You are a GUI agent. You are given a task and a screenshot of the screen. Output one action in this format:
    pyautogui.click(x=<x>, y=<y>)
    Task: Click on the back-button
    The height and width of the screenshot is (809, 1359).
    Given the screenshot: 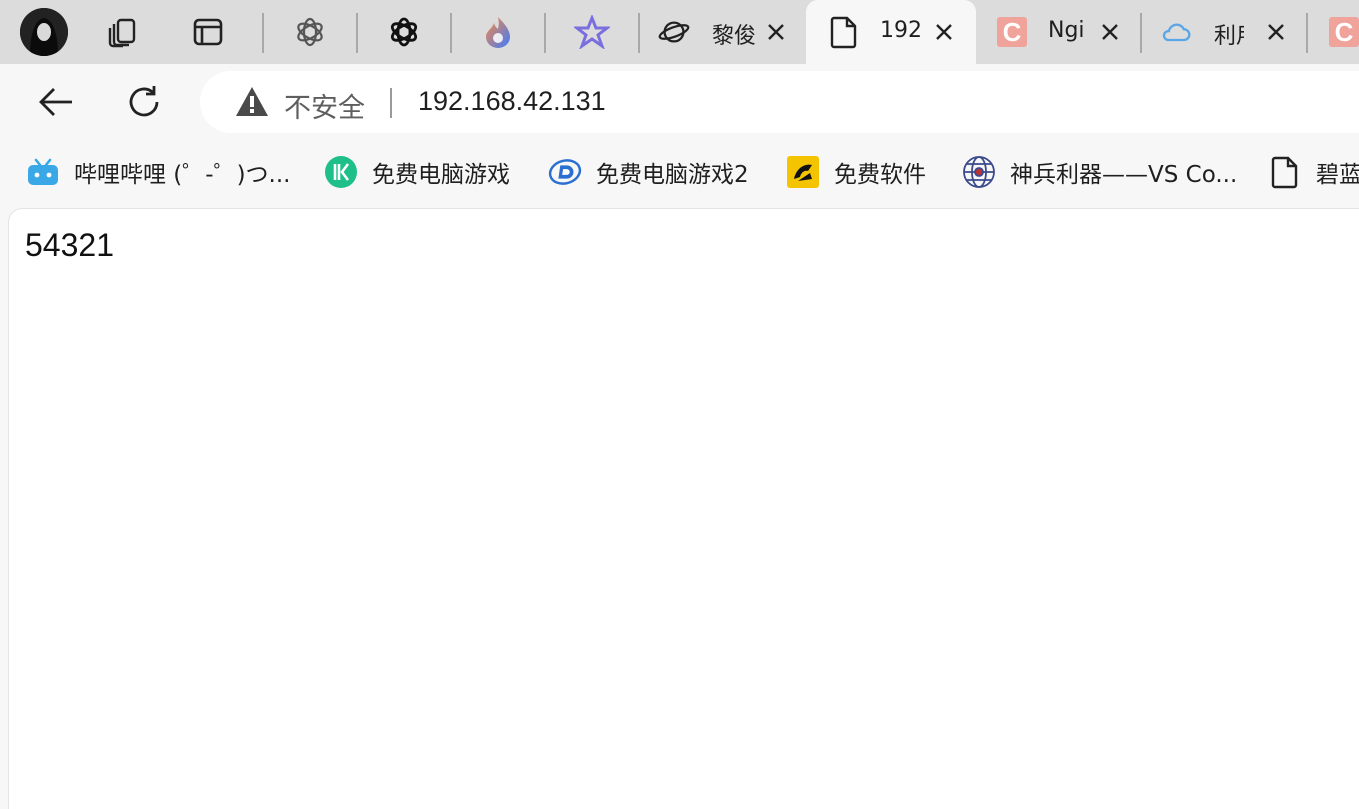 What is the action you would take?
    pyautogui.click(x=56, y=102)
    